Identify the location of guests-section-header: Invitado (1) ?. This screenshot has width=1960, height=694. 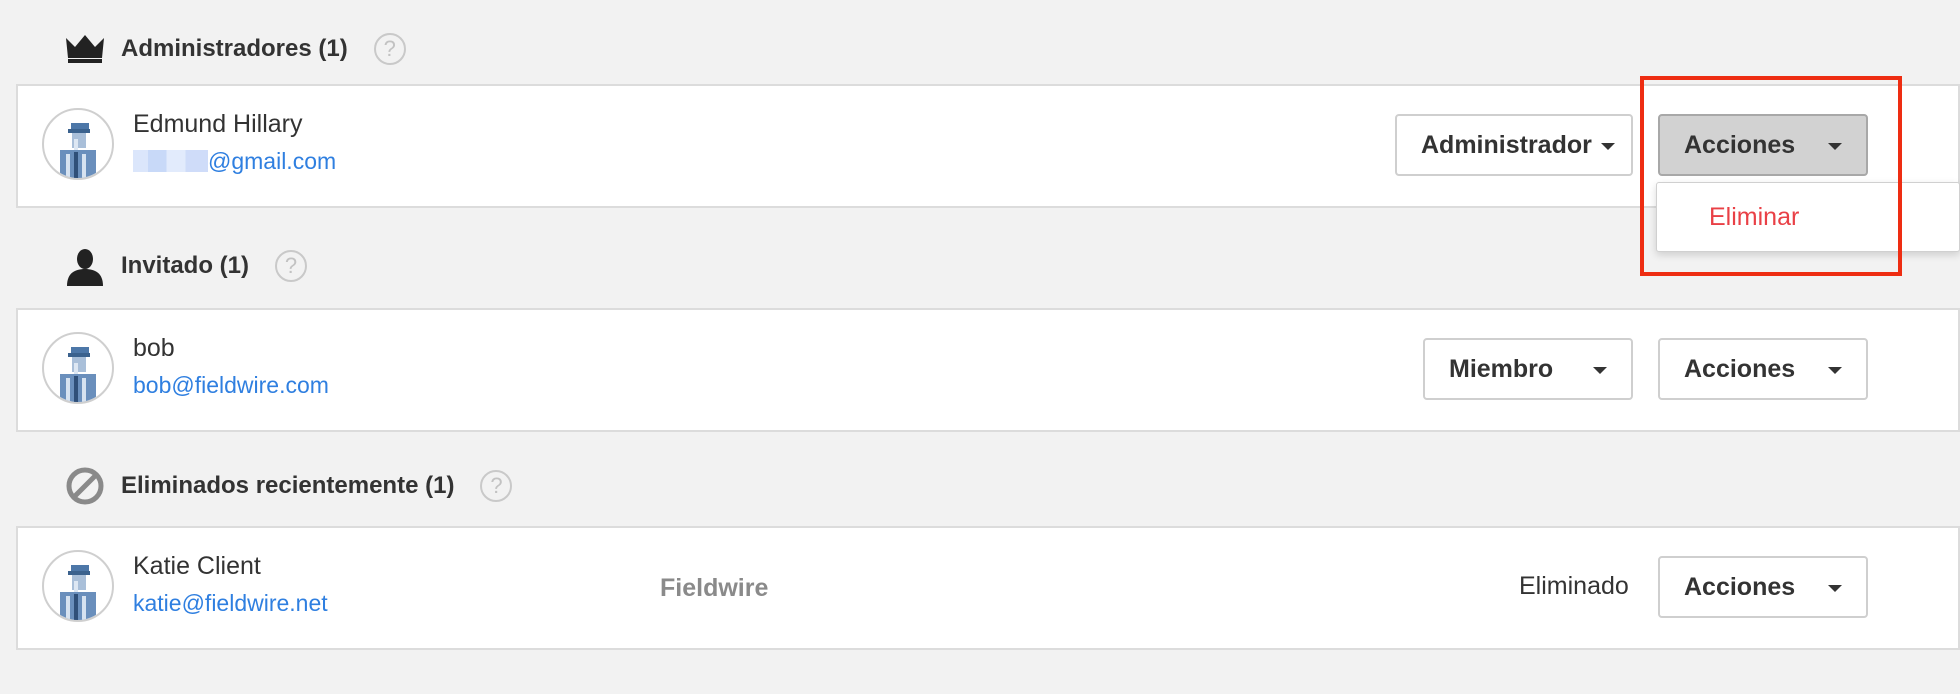
(186, 266).